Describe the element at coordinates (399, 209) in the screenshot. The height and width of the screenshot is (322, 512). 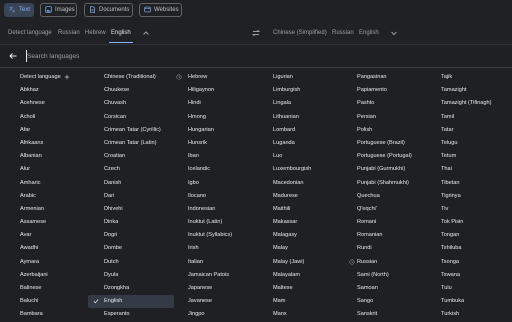
I see `language-option: Q'eqchi'` at that location.